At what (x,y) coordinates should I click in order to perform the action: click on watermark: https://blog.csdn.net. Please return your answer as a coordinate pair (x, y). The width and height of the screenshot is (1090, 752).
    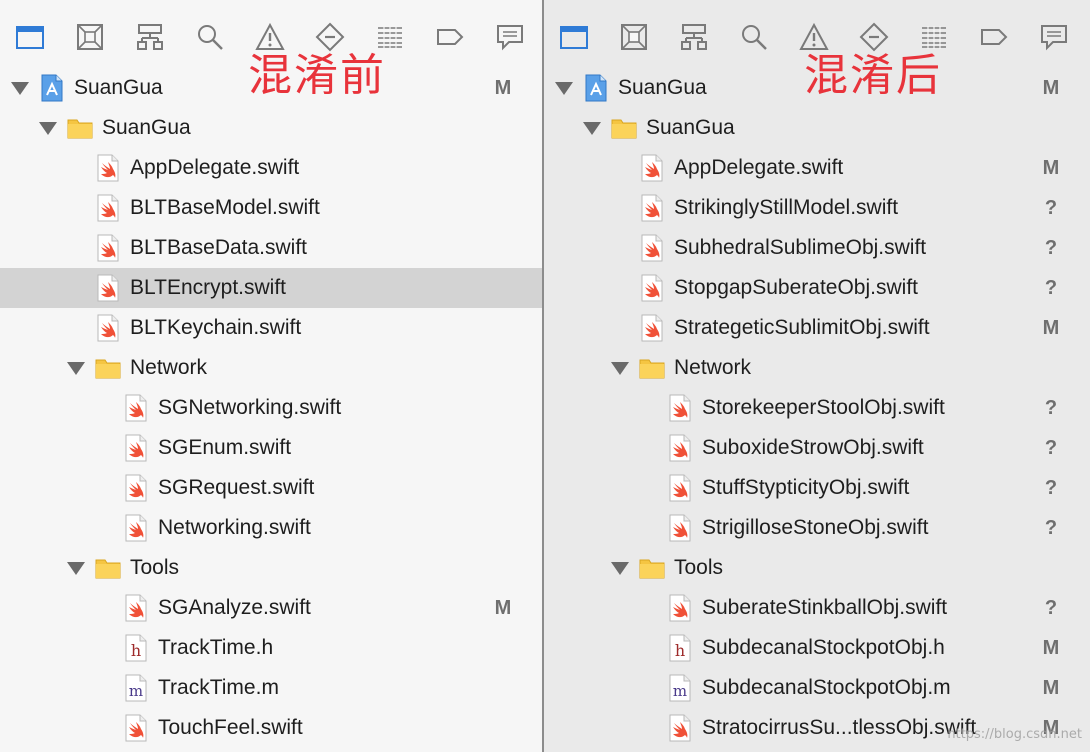
    Looking at the image, I should click on (1014, 734).